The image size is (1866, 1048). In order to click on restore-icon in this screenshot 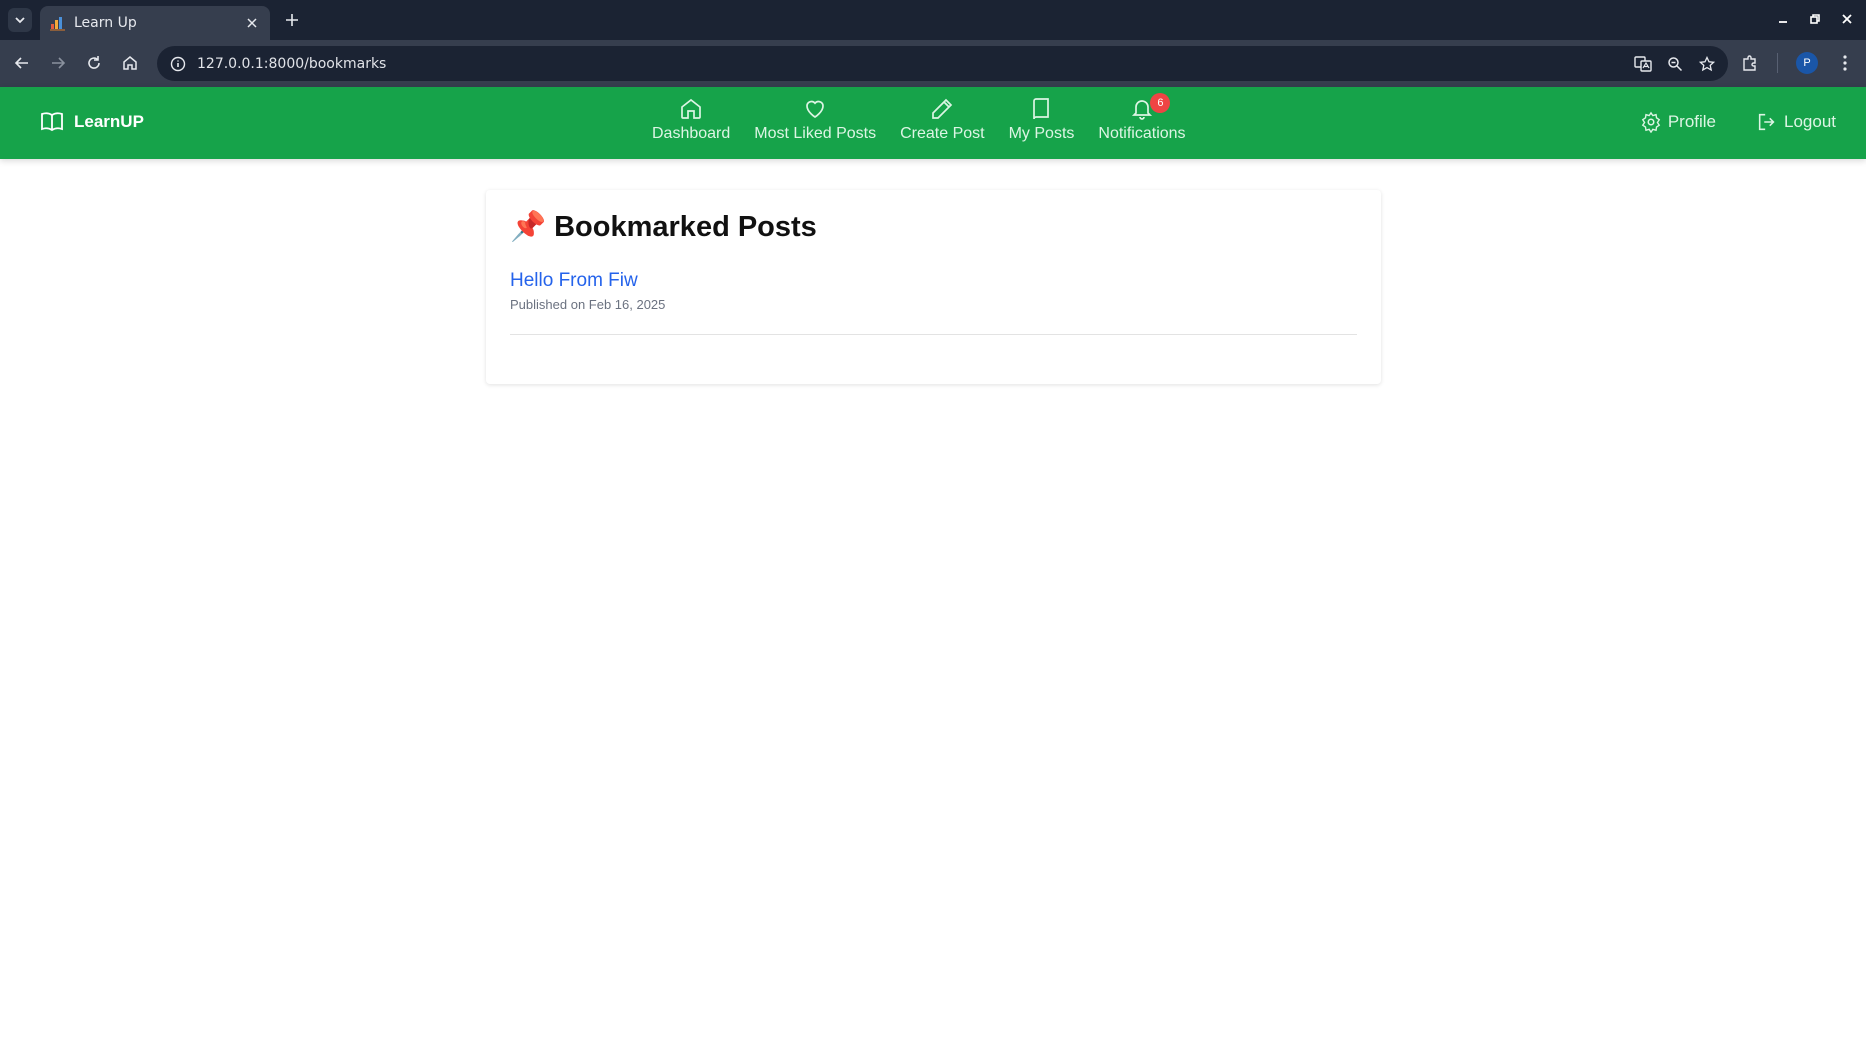, I will do `click(1815, 19)`.